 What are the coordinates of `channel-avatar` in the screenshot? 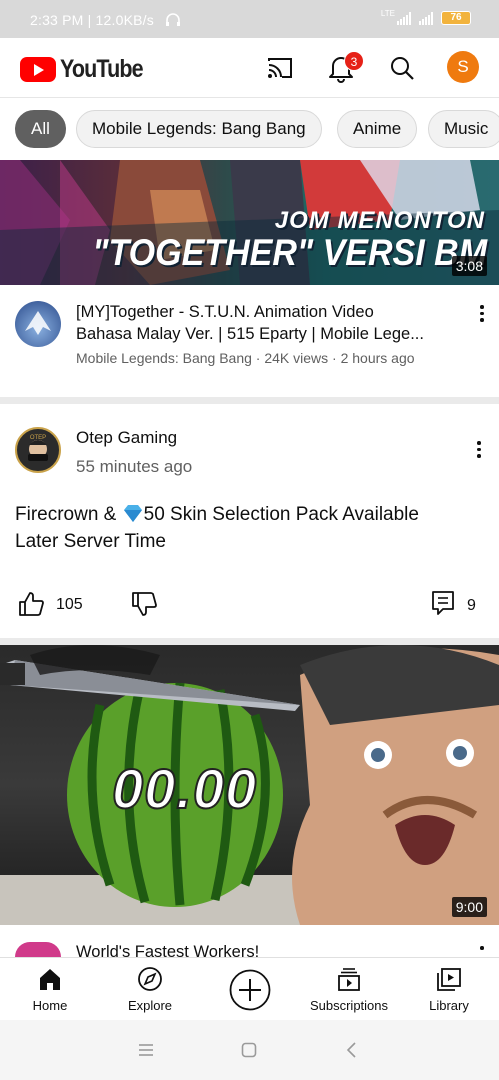 It's located at (38, 324).